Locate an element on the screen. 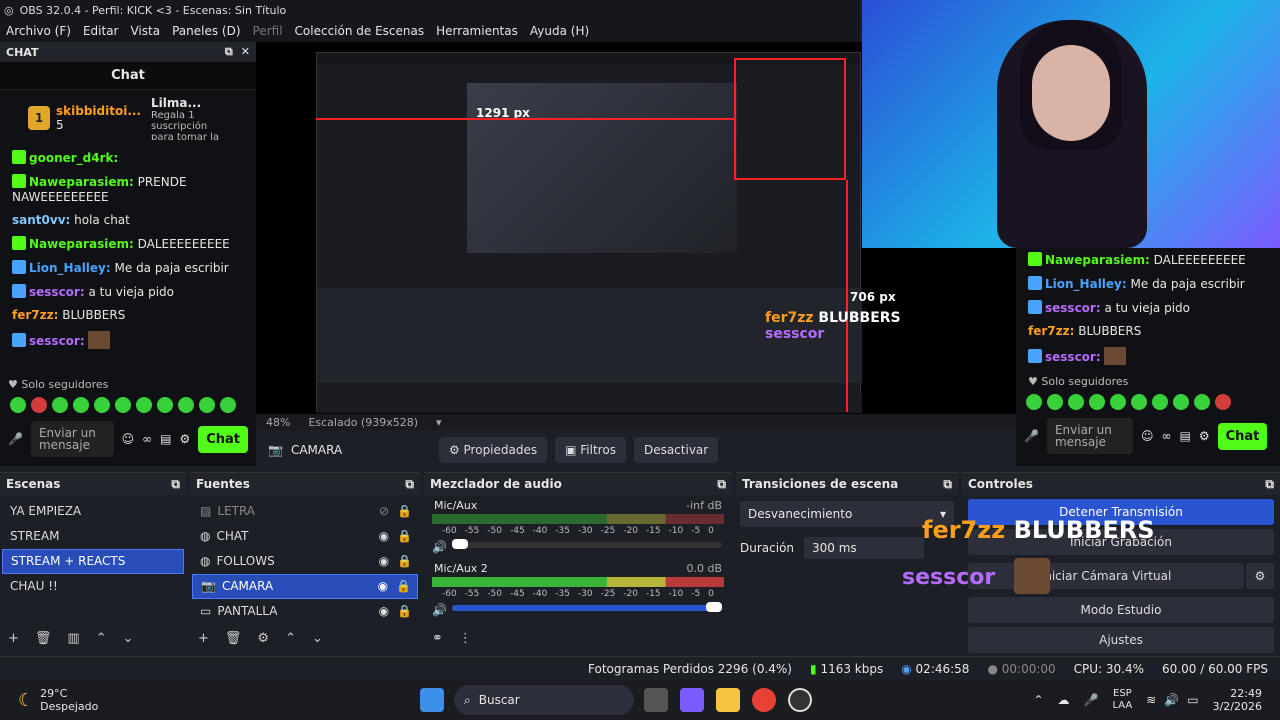 This screenshot has height=720, width=1280. add-icon: + is located at coordinates (203, 638).